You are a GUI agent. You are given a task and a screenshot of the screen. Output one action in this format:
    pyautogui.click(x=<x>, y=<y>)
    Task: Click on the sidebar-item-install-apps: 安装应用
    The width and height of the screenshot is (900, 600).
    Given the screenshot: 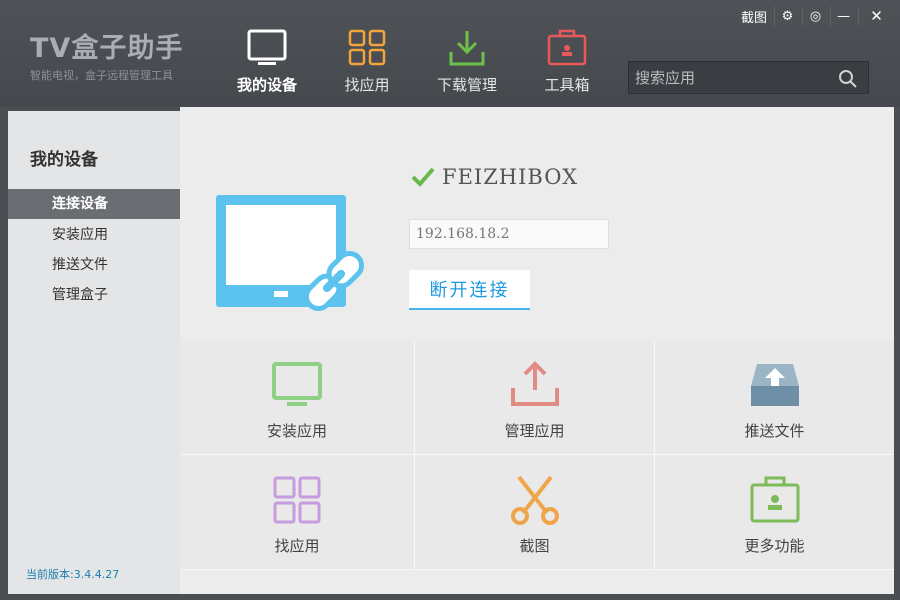 What is the action you would take?
    pyautogui.click(x=94, y=235)
    